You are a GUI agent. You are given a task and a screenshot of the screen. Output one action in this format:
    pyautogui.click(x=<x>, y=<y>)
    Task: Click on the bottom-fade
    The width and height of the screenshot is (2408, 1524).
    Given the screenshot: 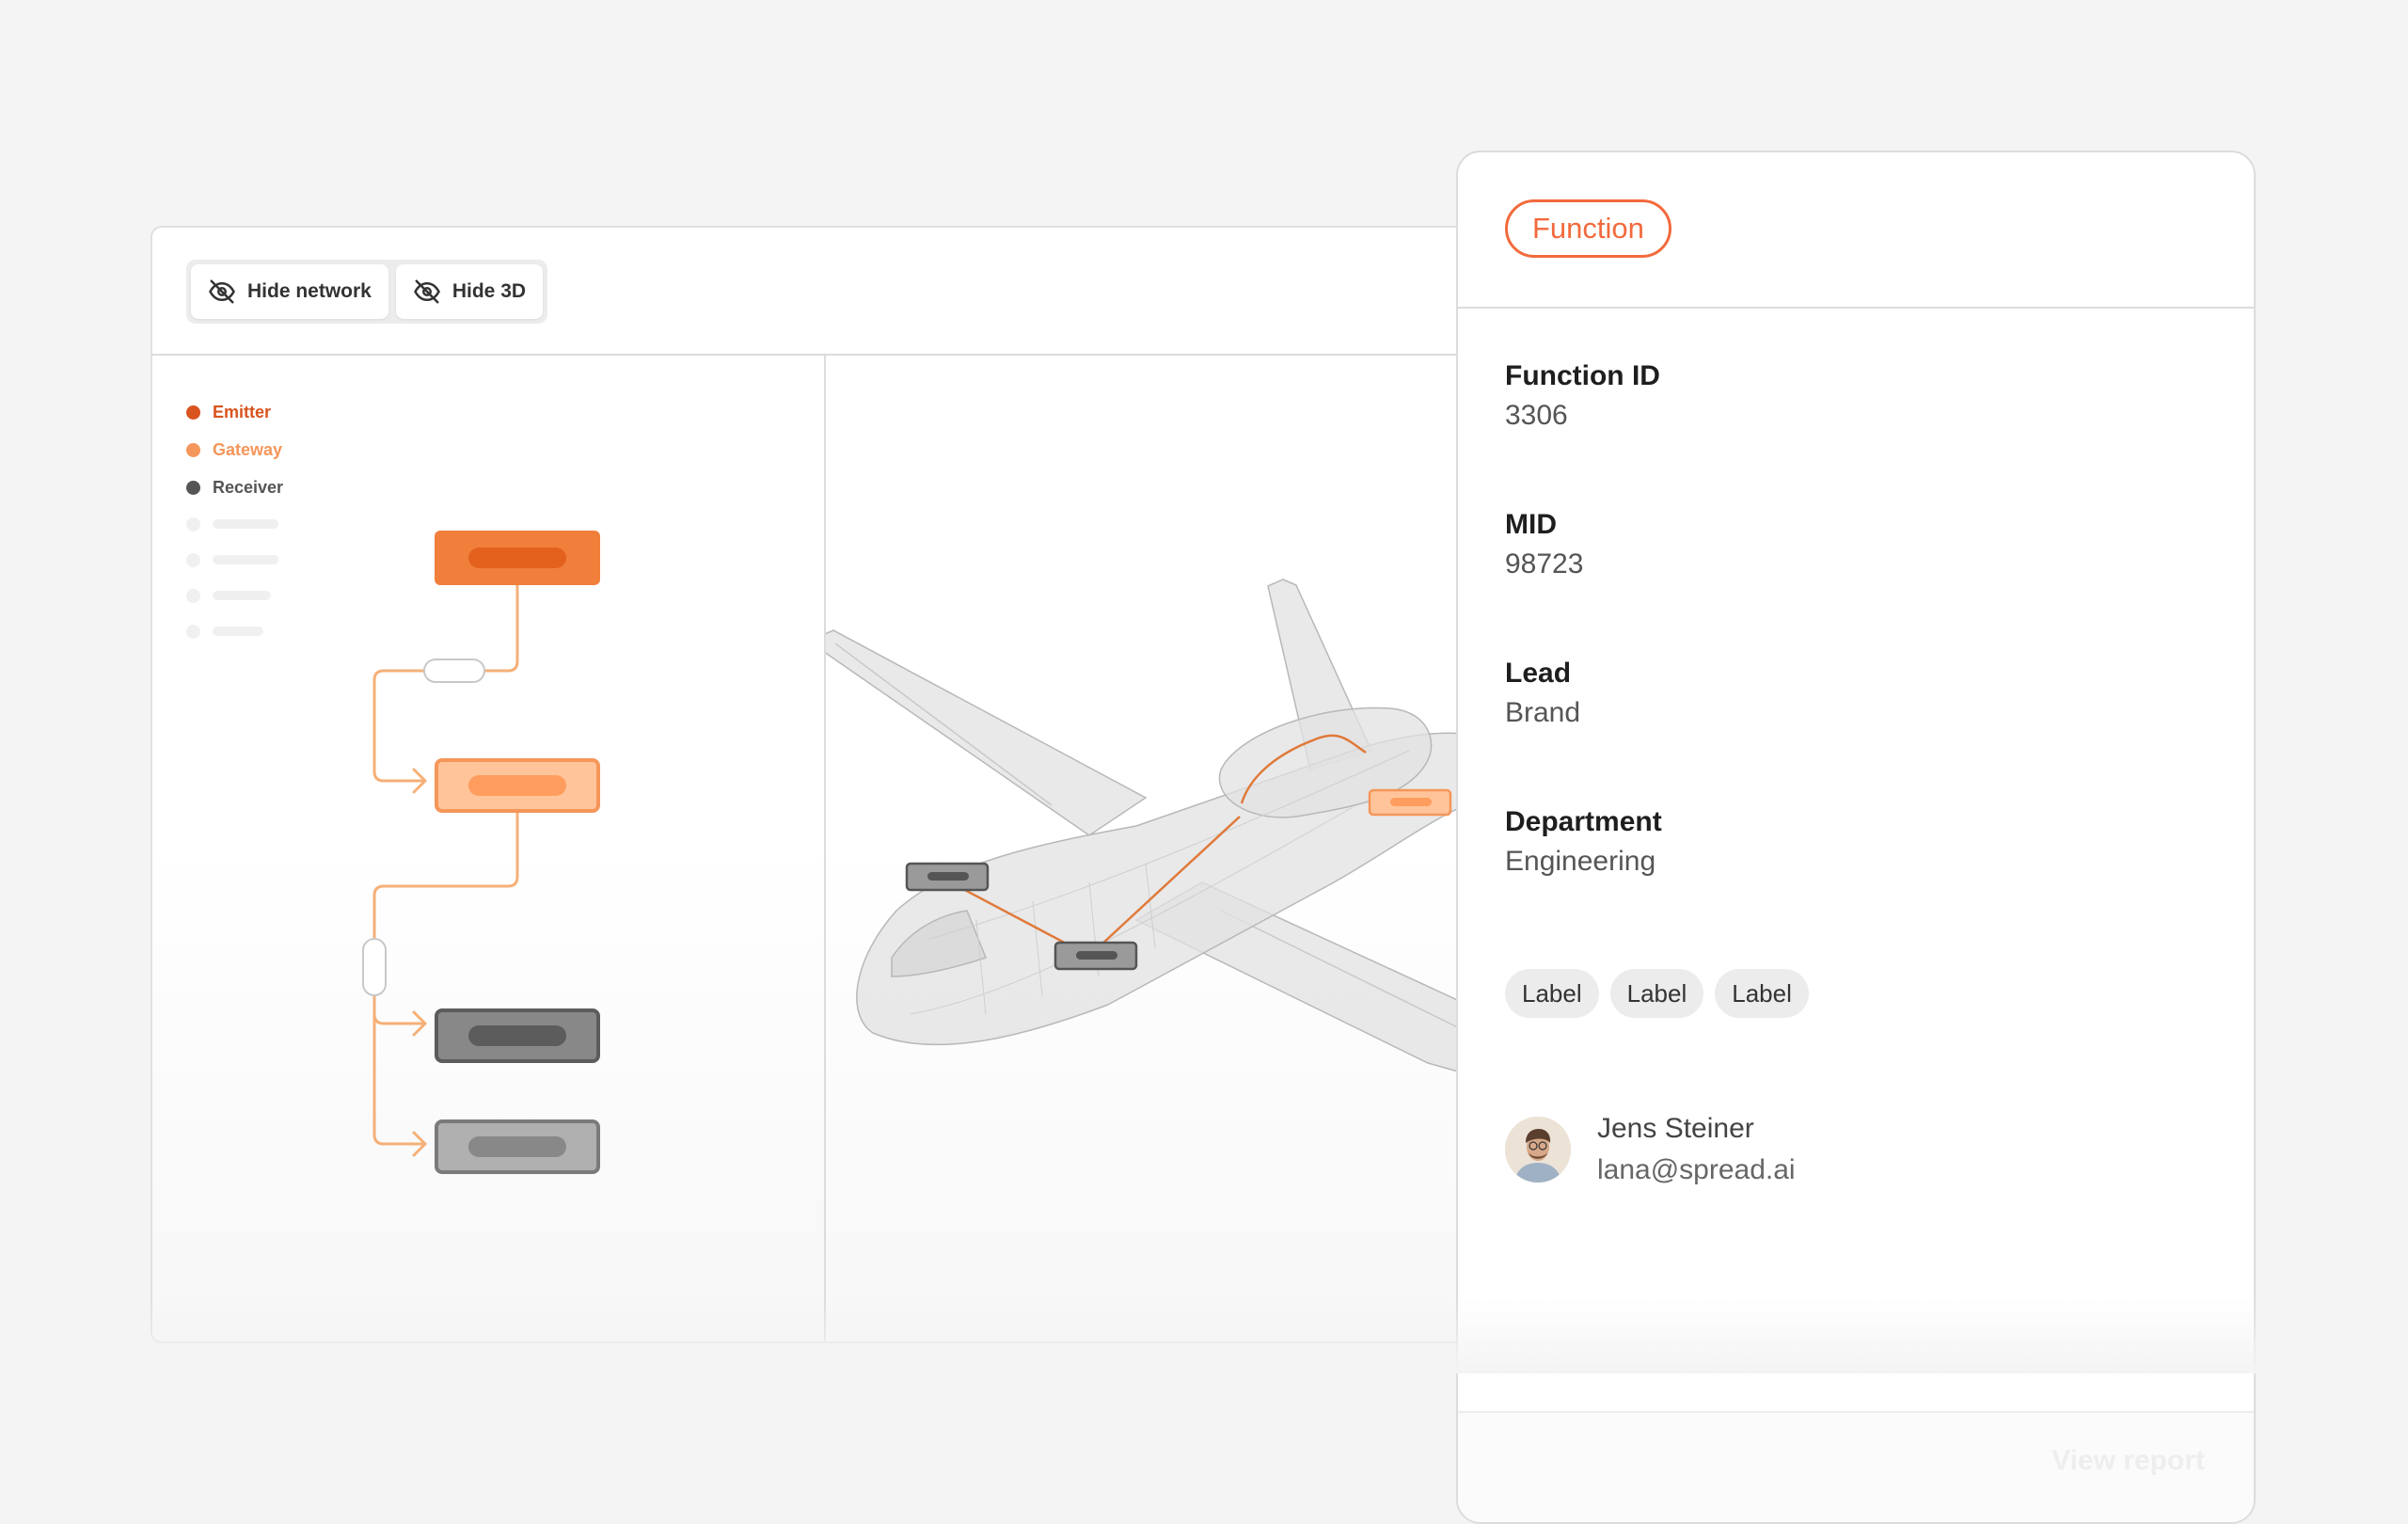 What is the action you would take?
    pyautogui.click(x=1204, y=1336)
    